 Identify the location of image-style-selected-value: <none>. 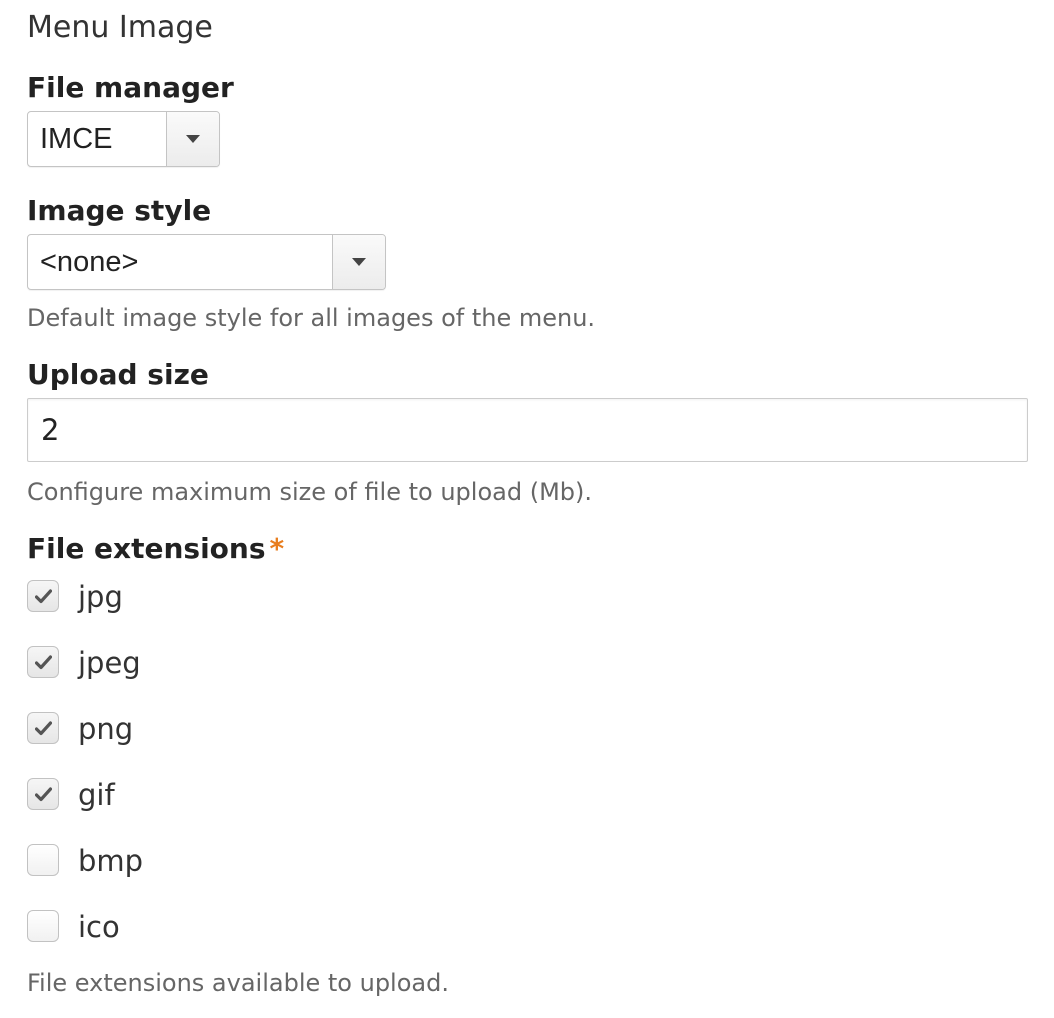
(89, 262).